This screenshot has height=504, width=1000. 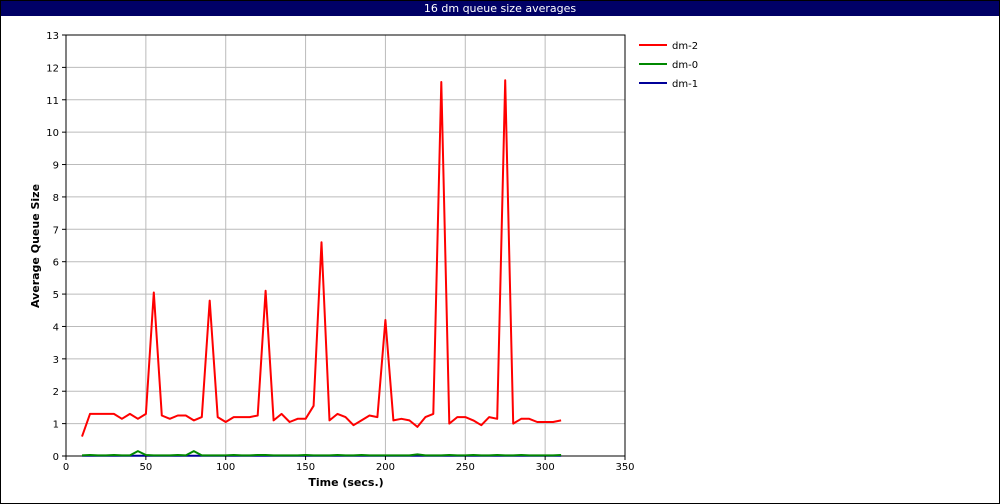 What do you see at coordinates (52, 133) in the screenshot?
I see `y-tick-label: 10` at bounding box center [52, 133].